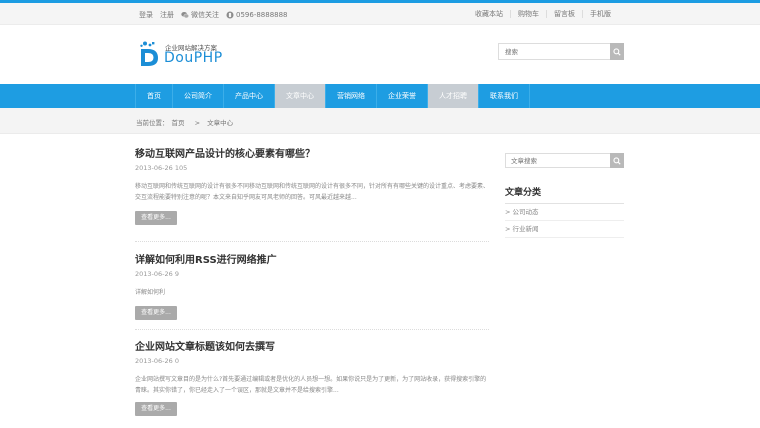 Image resolution: width=760 pixels, height=428 pixels. What do you see at coordinates (262, 15) in the screenshot?
I see `phone-number: 0596-8888888` at bounding box center [262, 15].